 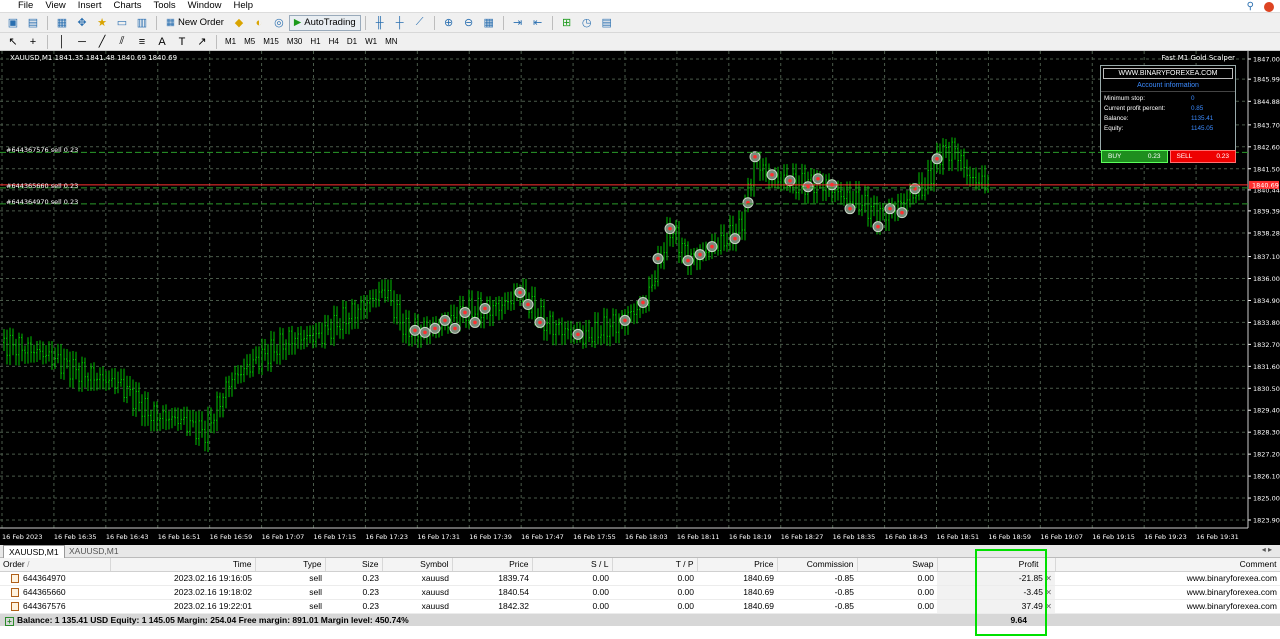 I want to click on crosshair-icon: +, so click(x=33, y=42).